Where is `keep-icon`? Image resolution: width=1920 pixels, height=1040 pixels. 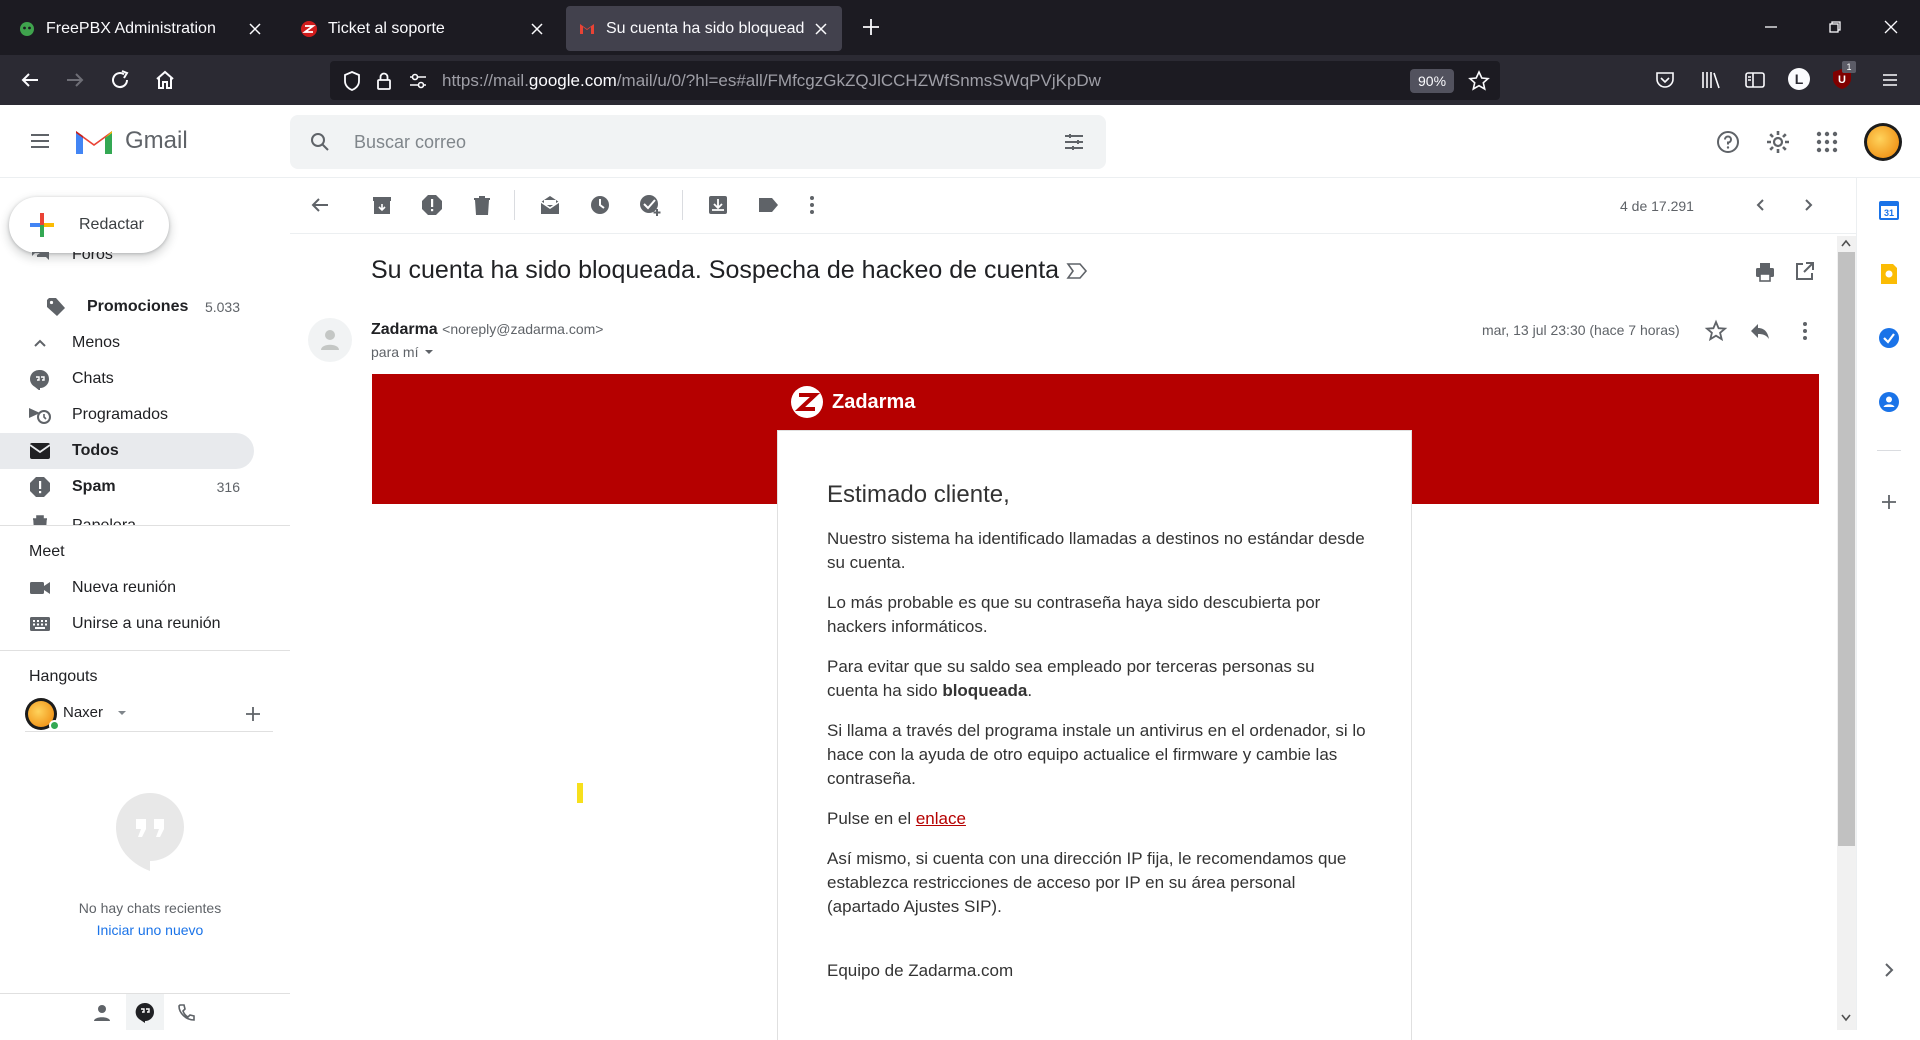
keep-icon is located at coordinates (1889, 274).